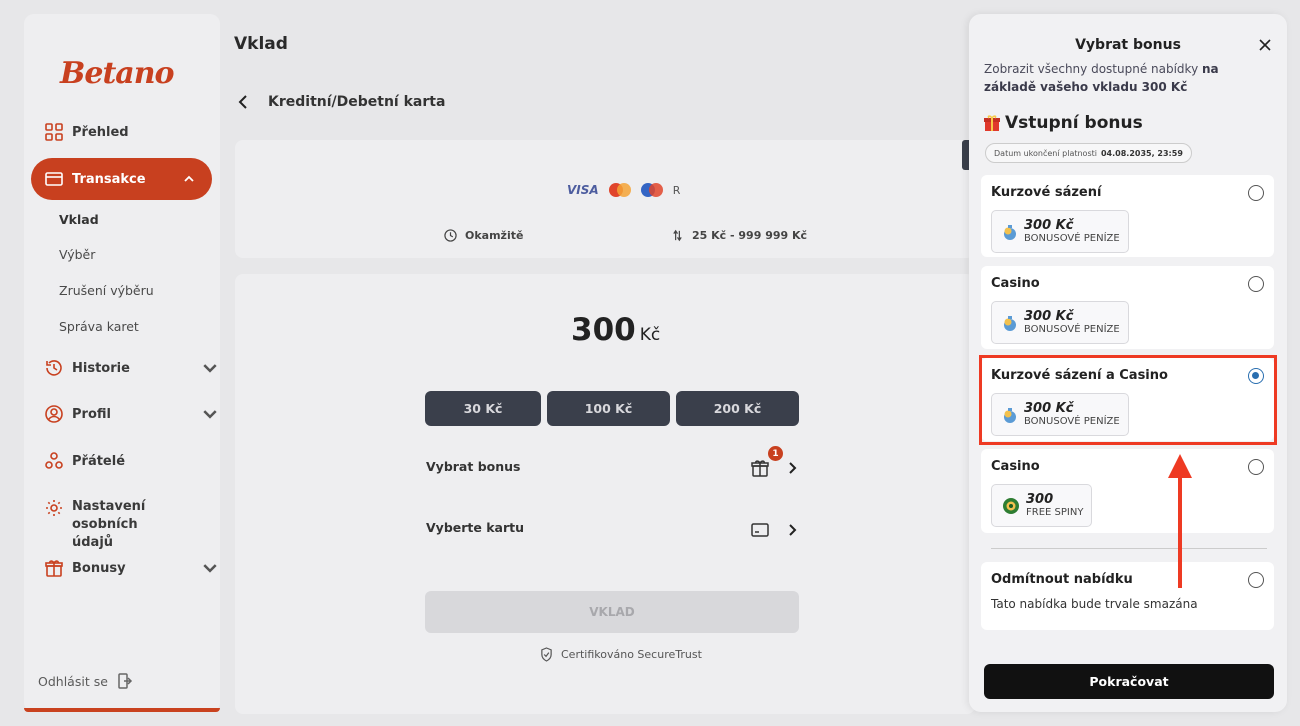  What do you see at coordinates (583, 190) in the screenshot?
I see `visa-logo: VISA` at bounding box center [583, 190].